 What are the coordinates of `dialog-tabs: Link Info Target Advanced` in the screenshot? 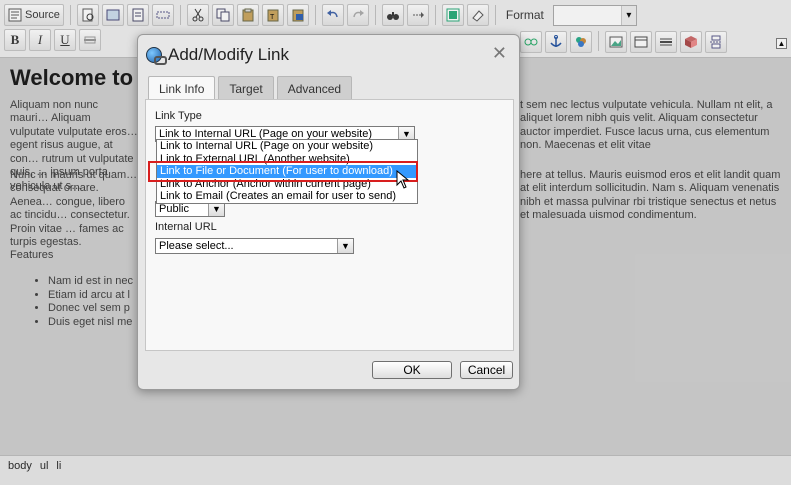 It's located at (250, 88).